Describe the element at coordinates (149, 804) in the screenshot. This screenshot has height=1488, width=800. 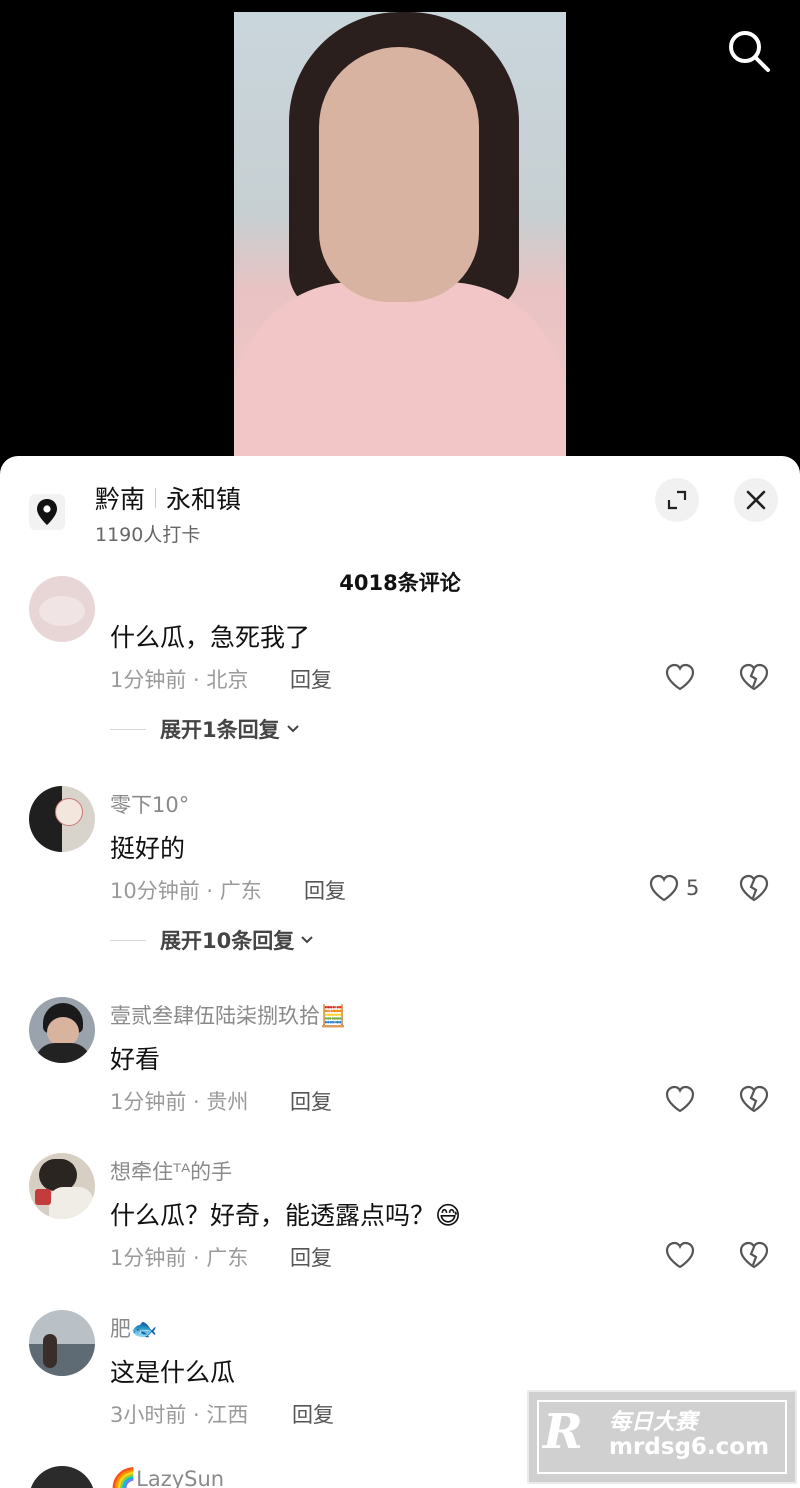
I see `comment-username: 零下10°` at that location.